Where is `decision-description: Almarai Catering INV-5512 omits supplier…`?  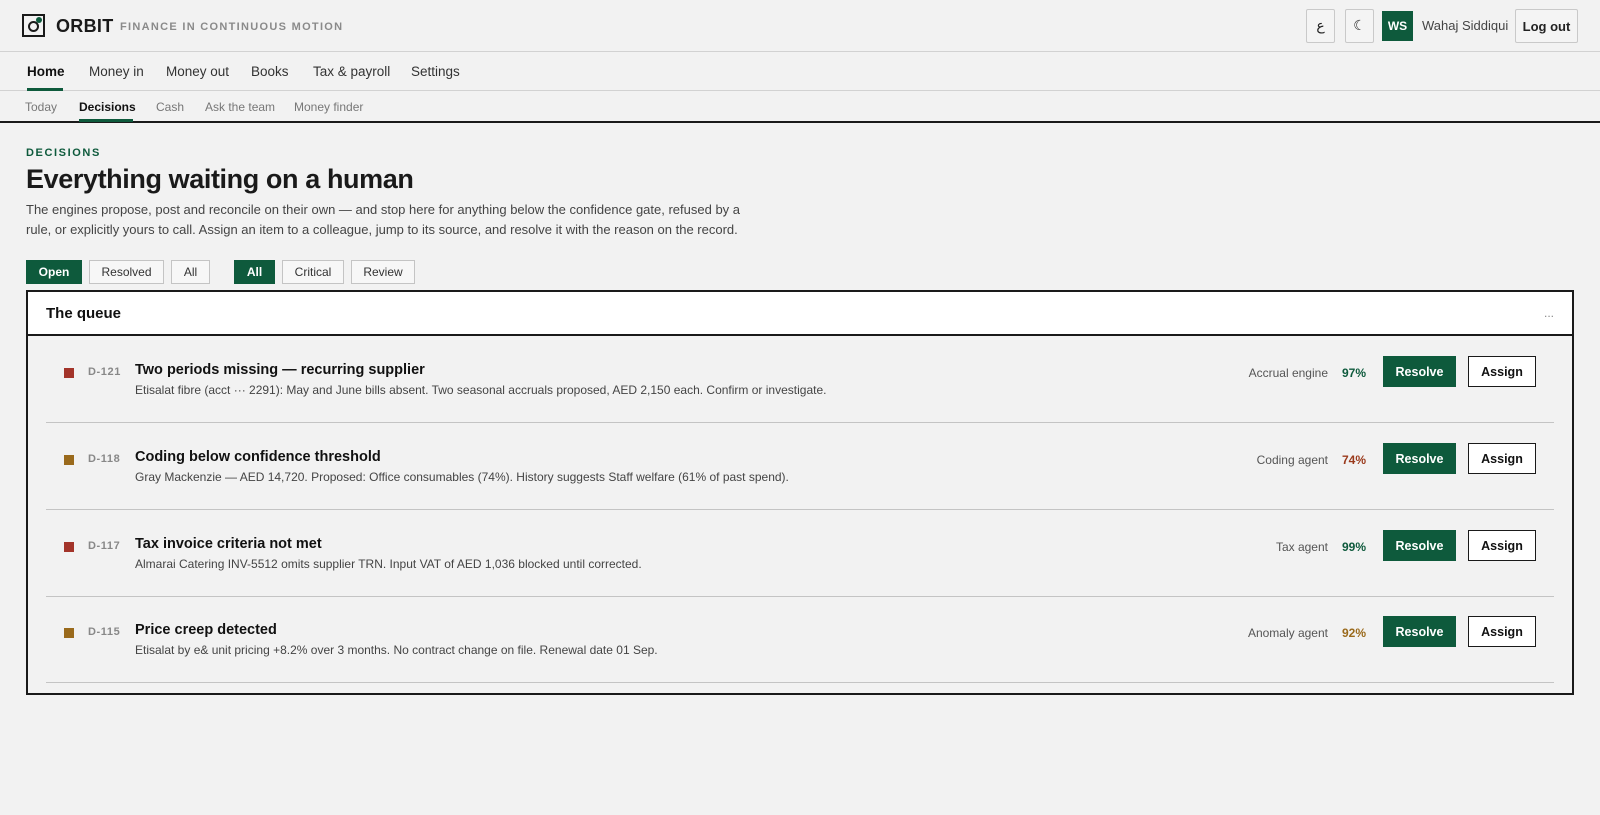 decision-description: Almarai Catering INV-5512 omits supplier… is located at coordinates (388, 564).